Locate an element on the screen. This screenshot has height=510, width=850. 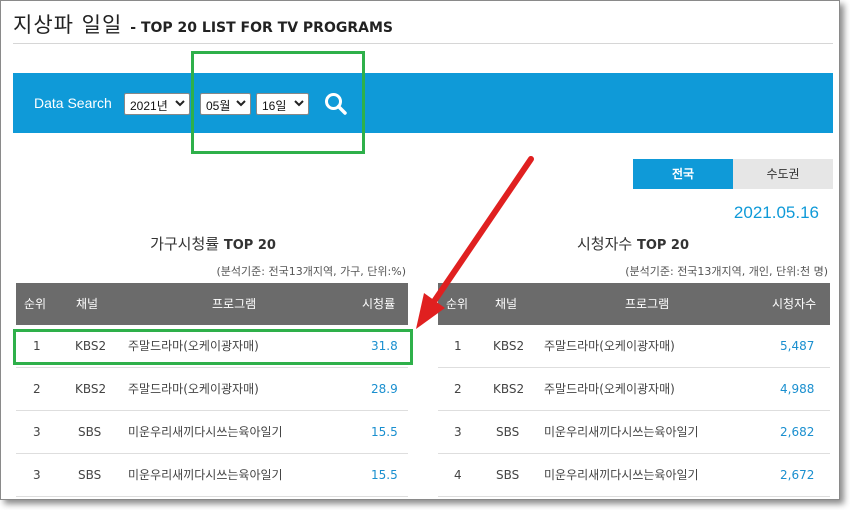
table-row: 1 KBS2 주말드라마(오케이광자매) 5,487 is located at coordinates (634, 346).